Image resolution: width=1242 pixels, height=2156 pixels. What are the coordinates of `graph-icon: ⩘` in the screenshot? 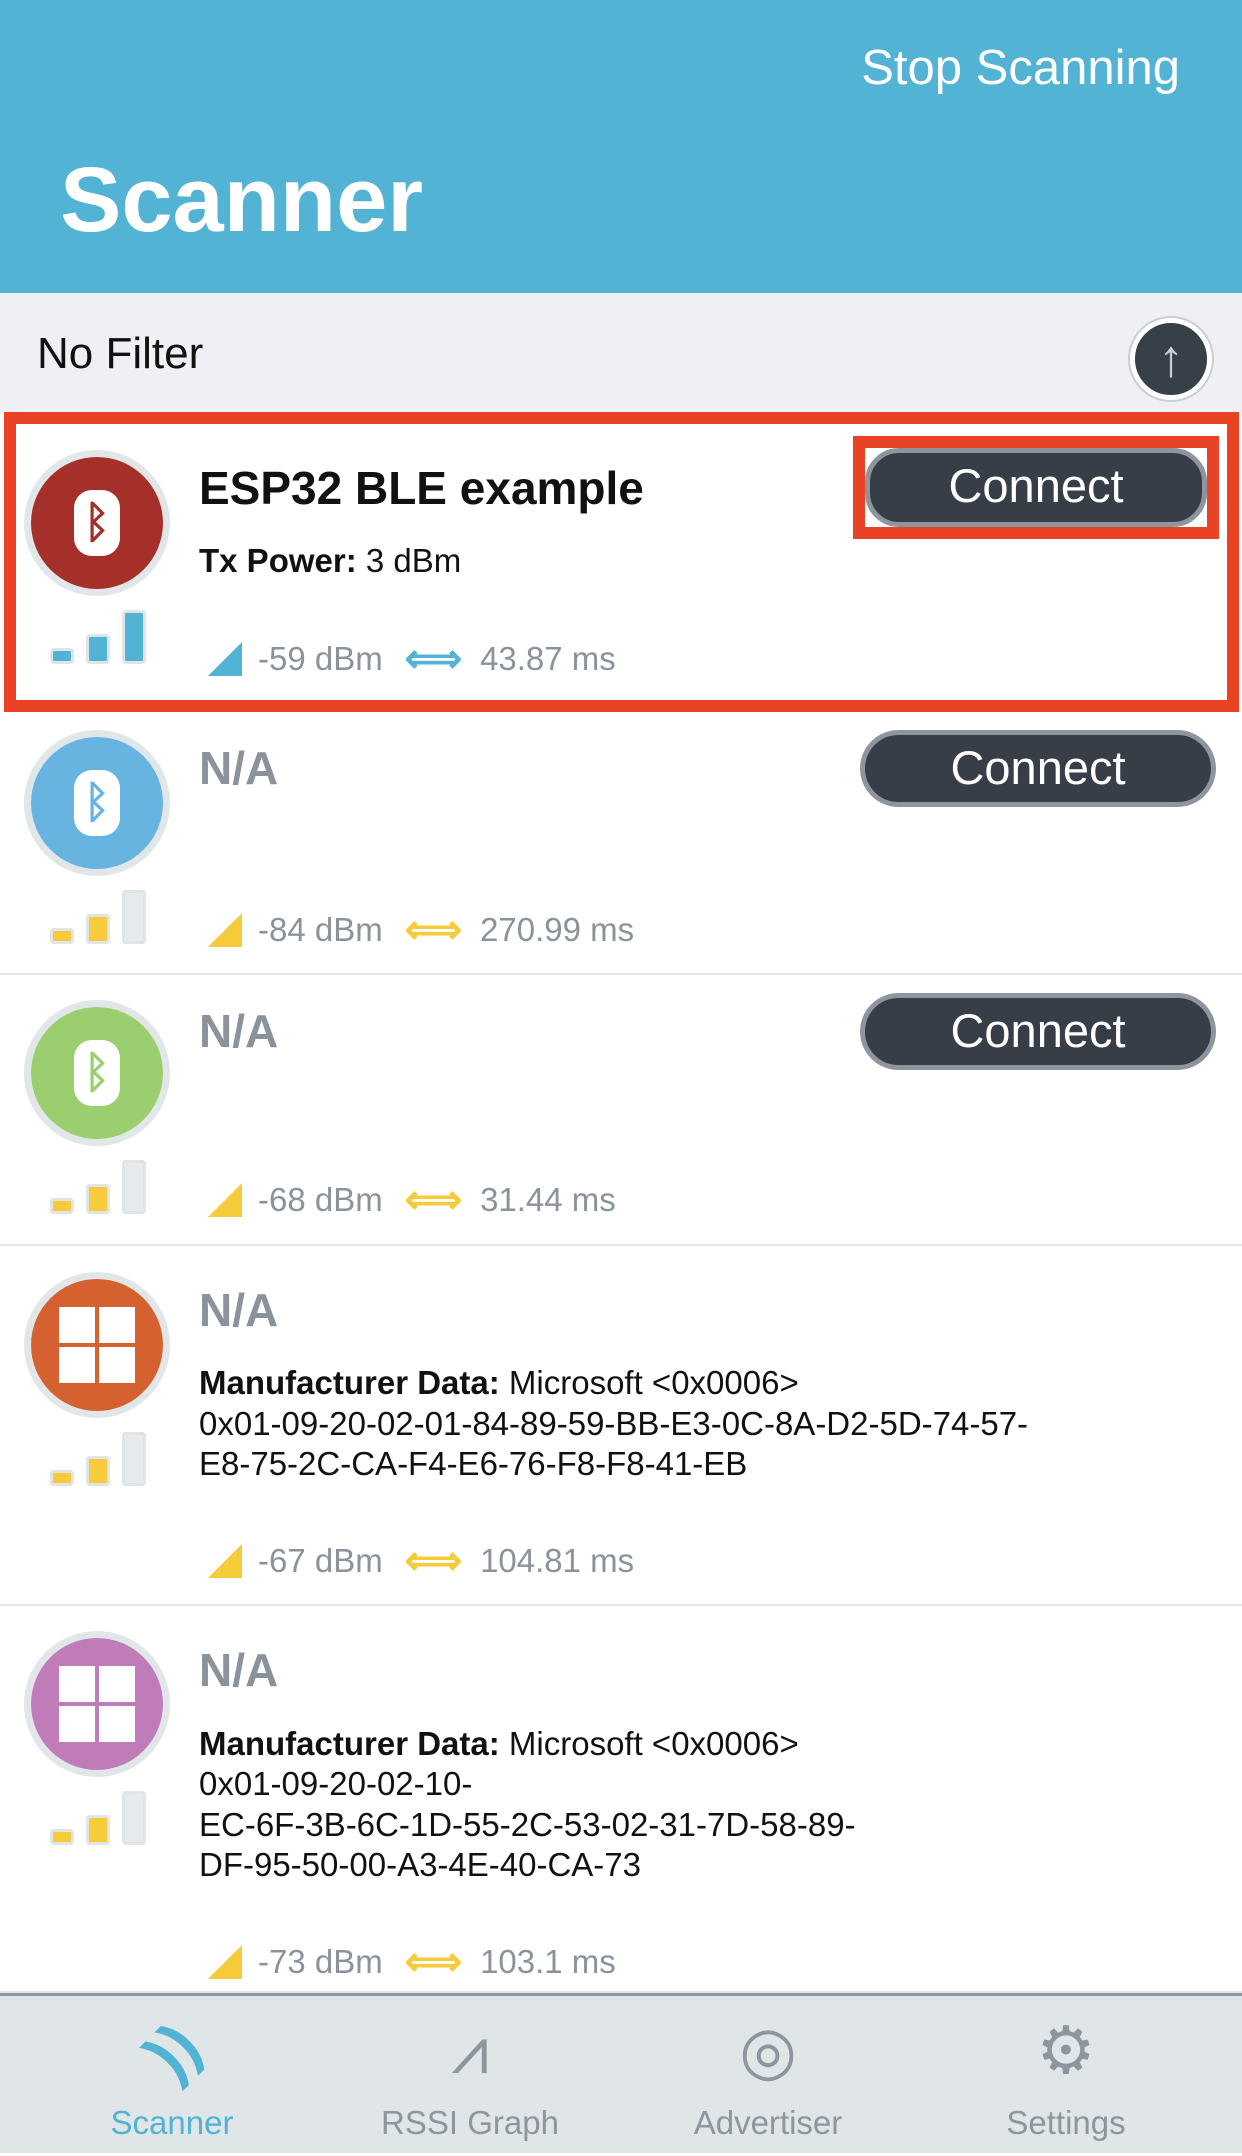 It's located at (470, 2050).